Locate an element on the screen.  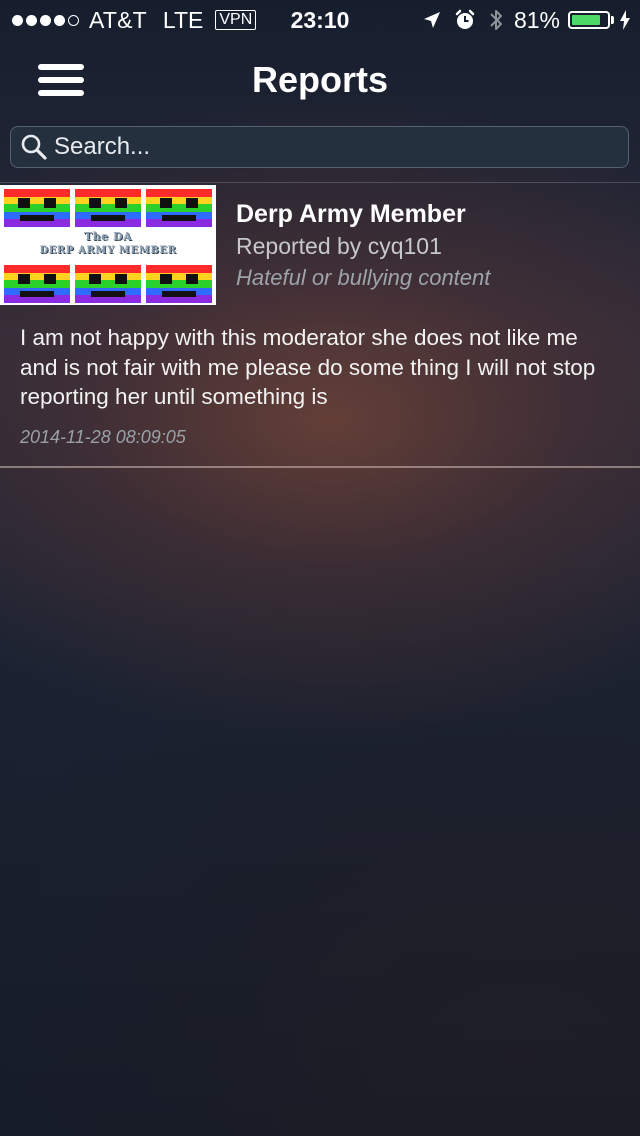
thumbnail-caption-line1: The DA is located at coordinates (108, 236).